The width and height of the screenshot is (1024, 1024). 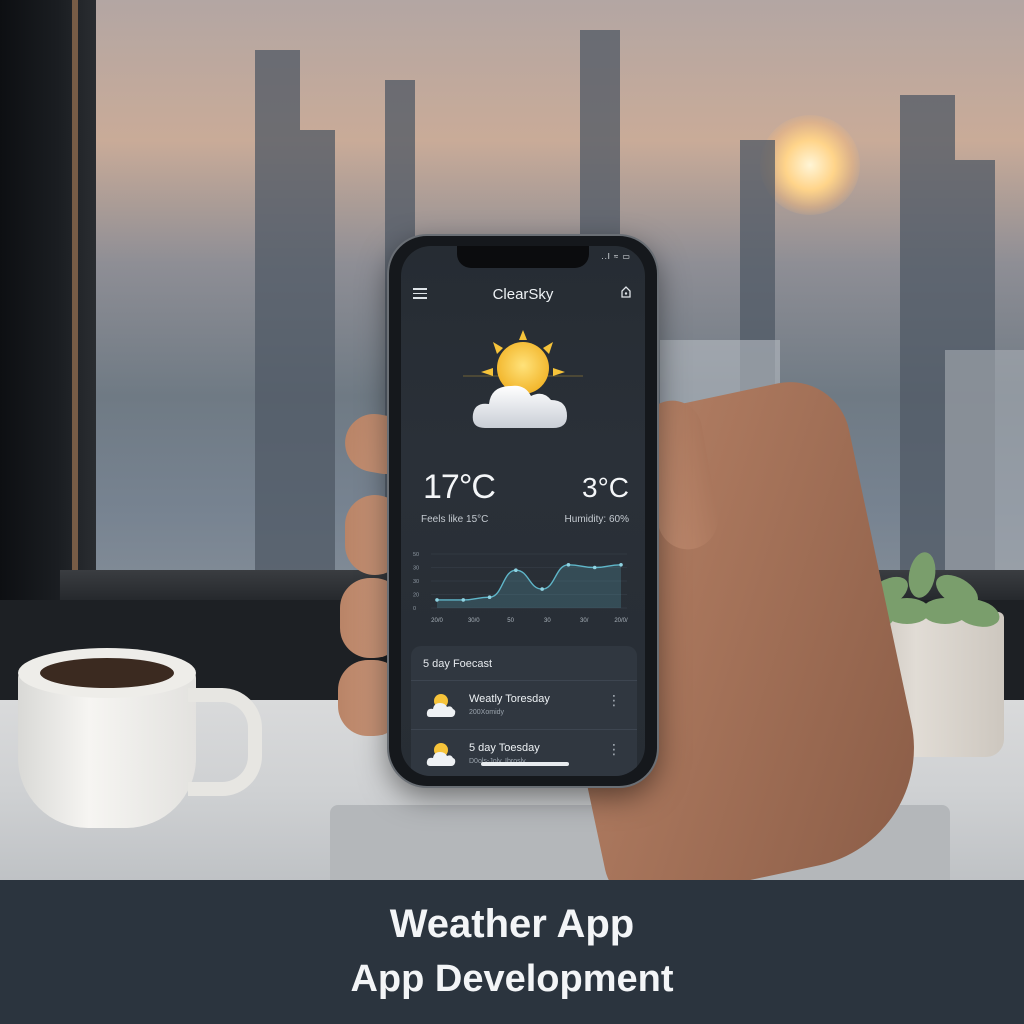 What do you see at coordinates (140, 738) in the screenshot?
I see `coffee-cup` at bounding box center [140, 738].